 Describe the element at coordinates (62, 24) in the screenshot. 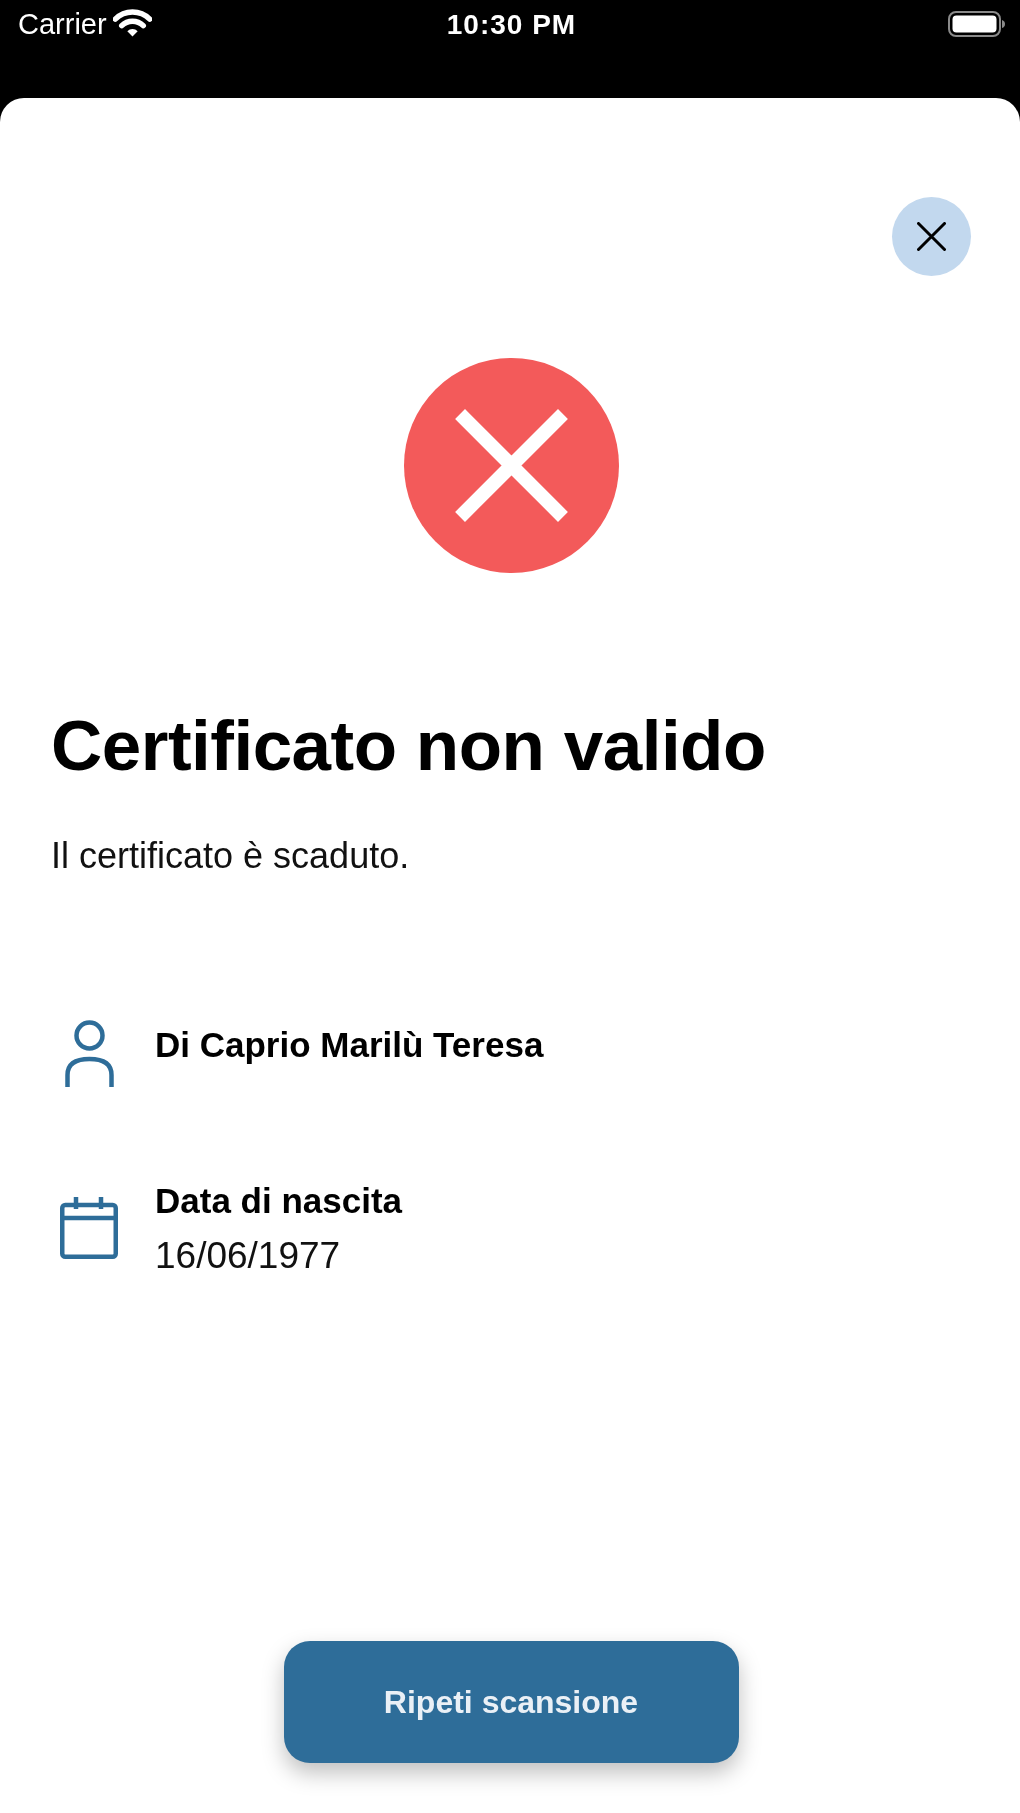

I see `carrier-name: Carrier` at that location.